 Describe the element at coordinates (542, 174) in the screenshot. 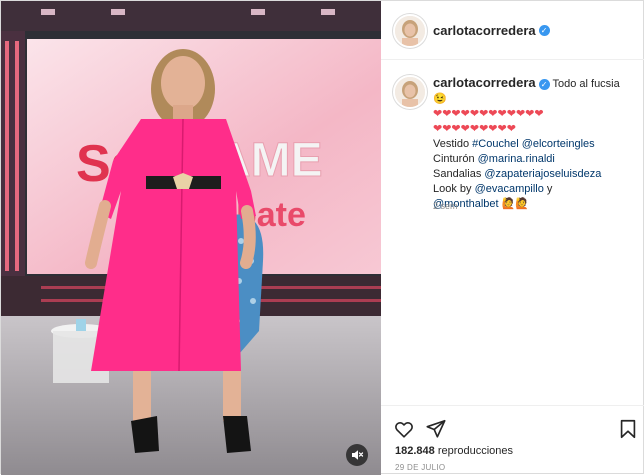

I see `mention-link: @zapateriajoseluisdeza` at that location.